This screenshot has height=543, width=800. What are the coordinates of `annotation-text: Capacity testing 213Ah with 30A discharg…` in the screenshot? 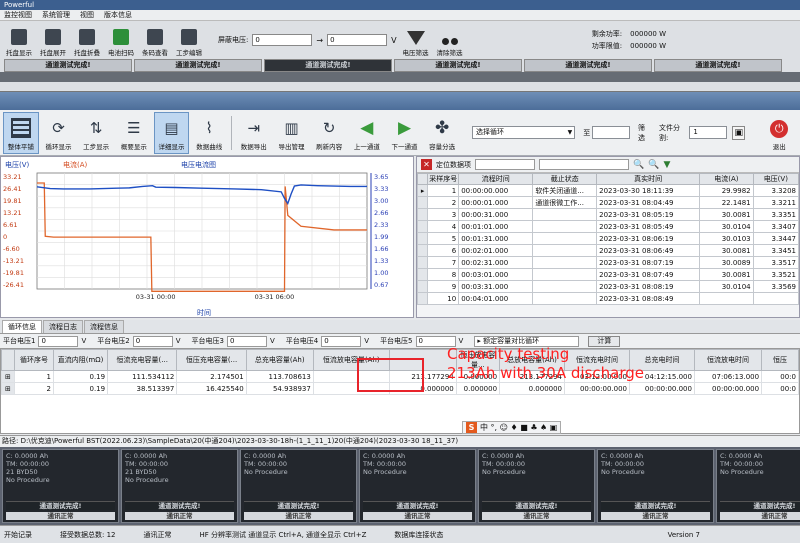 It's located at (597, 364).